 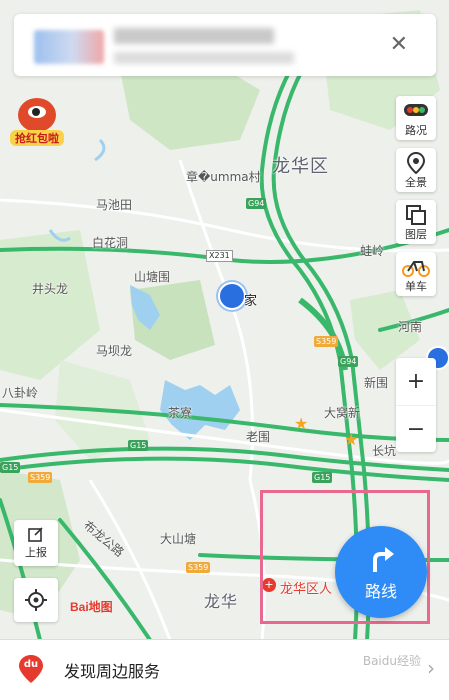 What do you see at coordinates (416, 268) in the screenshot?
I see `bicycle-icon` at bounding box center [416, 268].